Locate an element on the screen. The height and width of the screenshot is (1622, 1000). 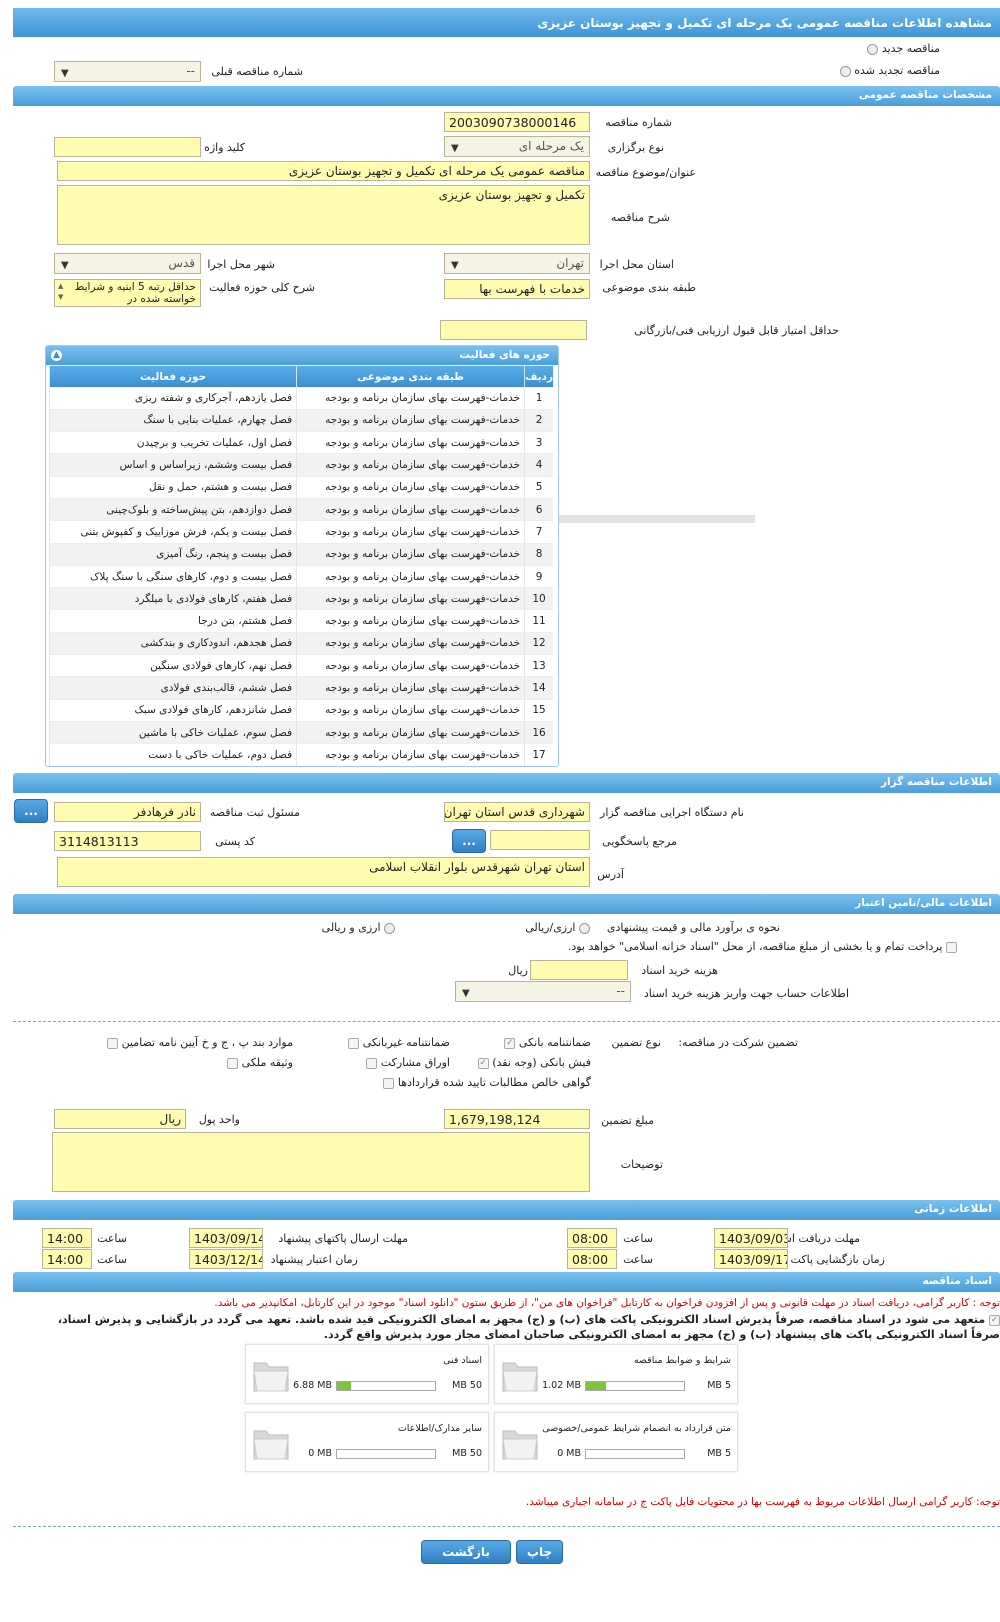
new-tender-radio: مناقصه جدید is located at coordinates (903, 48).